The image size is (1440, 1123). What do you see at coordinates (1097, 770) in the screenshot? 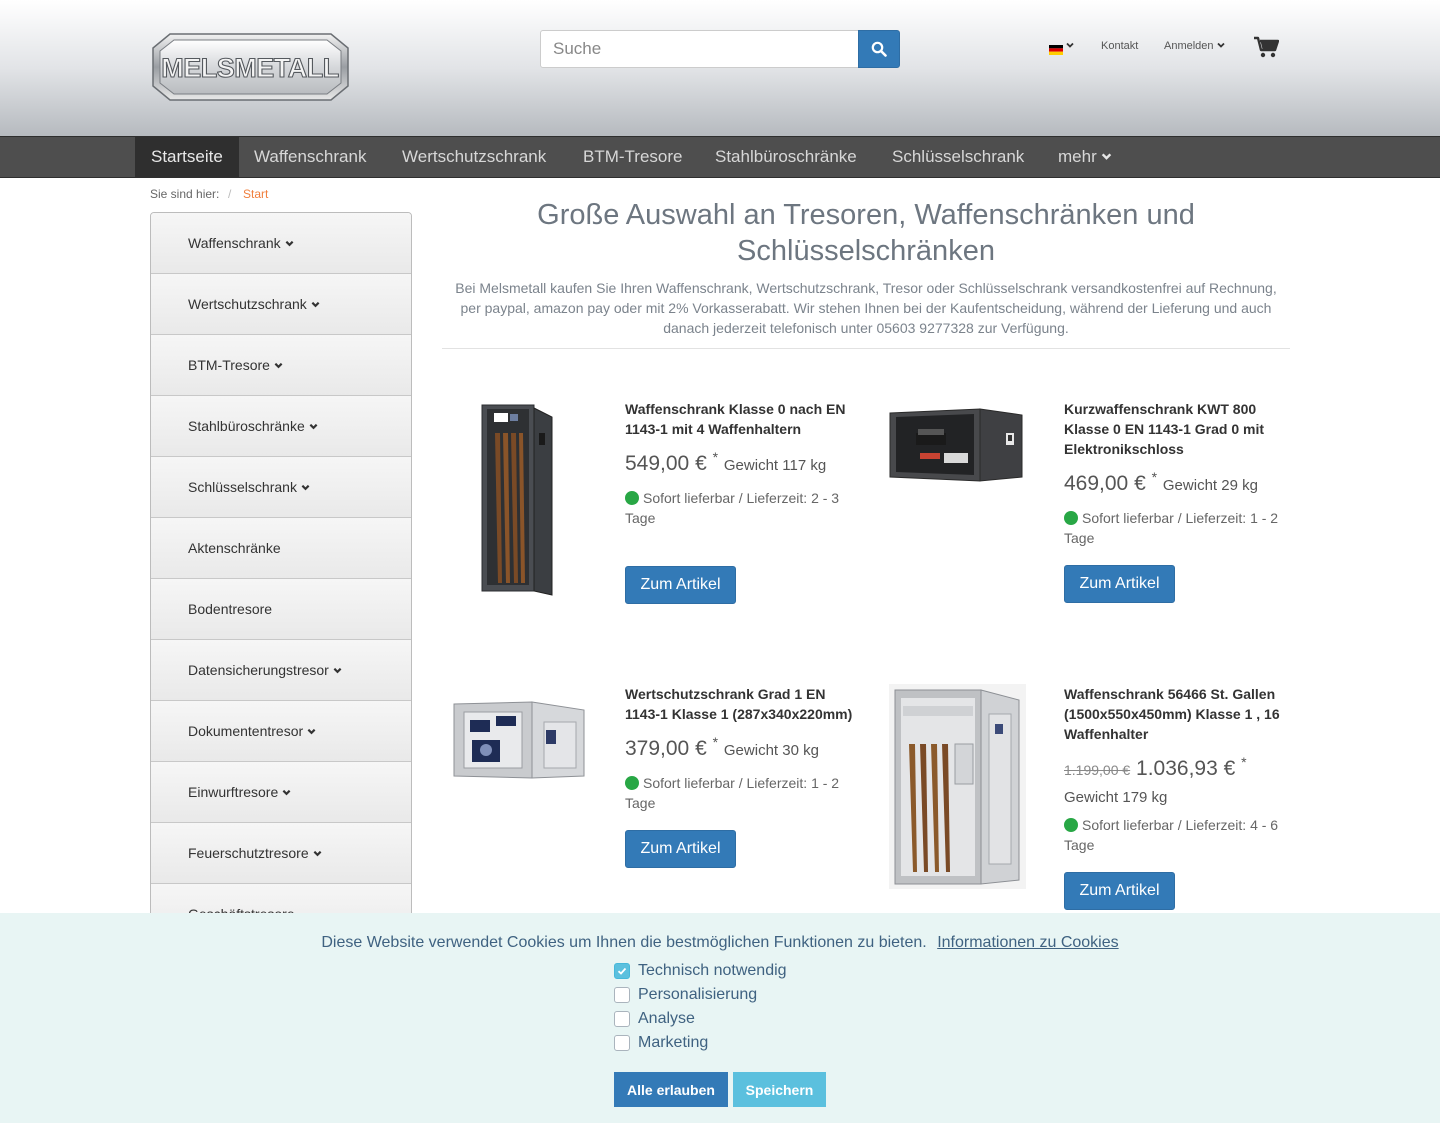
I see `old-price: 1.199,00 €` at bounding box center [1097, 770].